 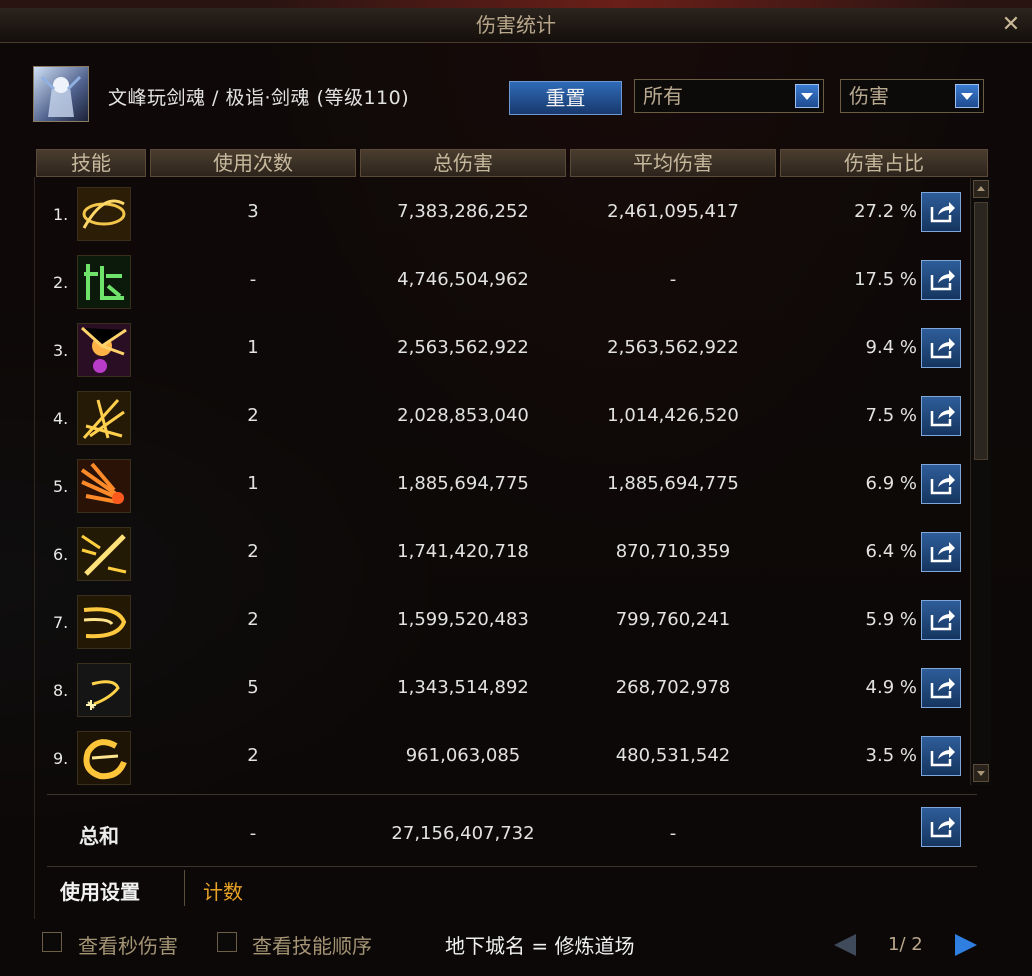 What do you see at coordinates (463, 279) in the screenshot?
I see `row-total: 4,746,504,962` at bounding box center [463, 279].